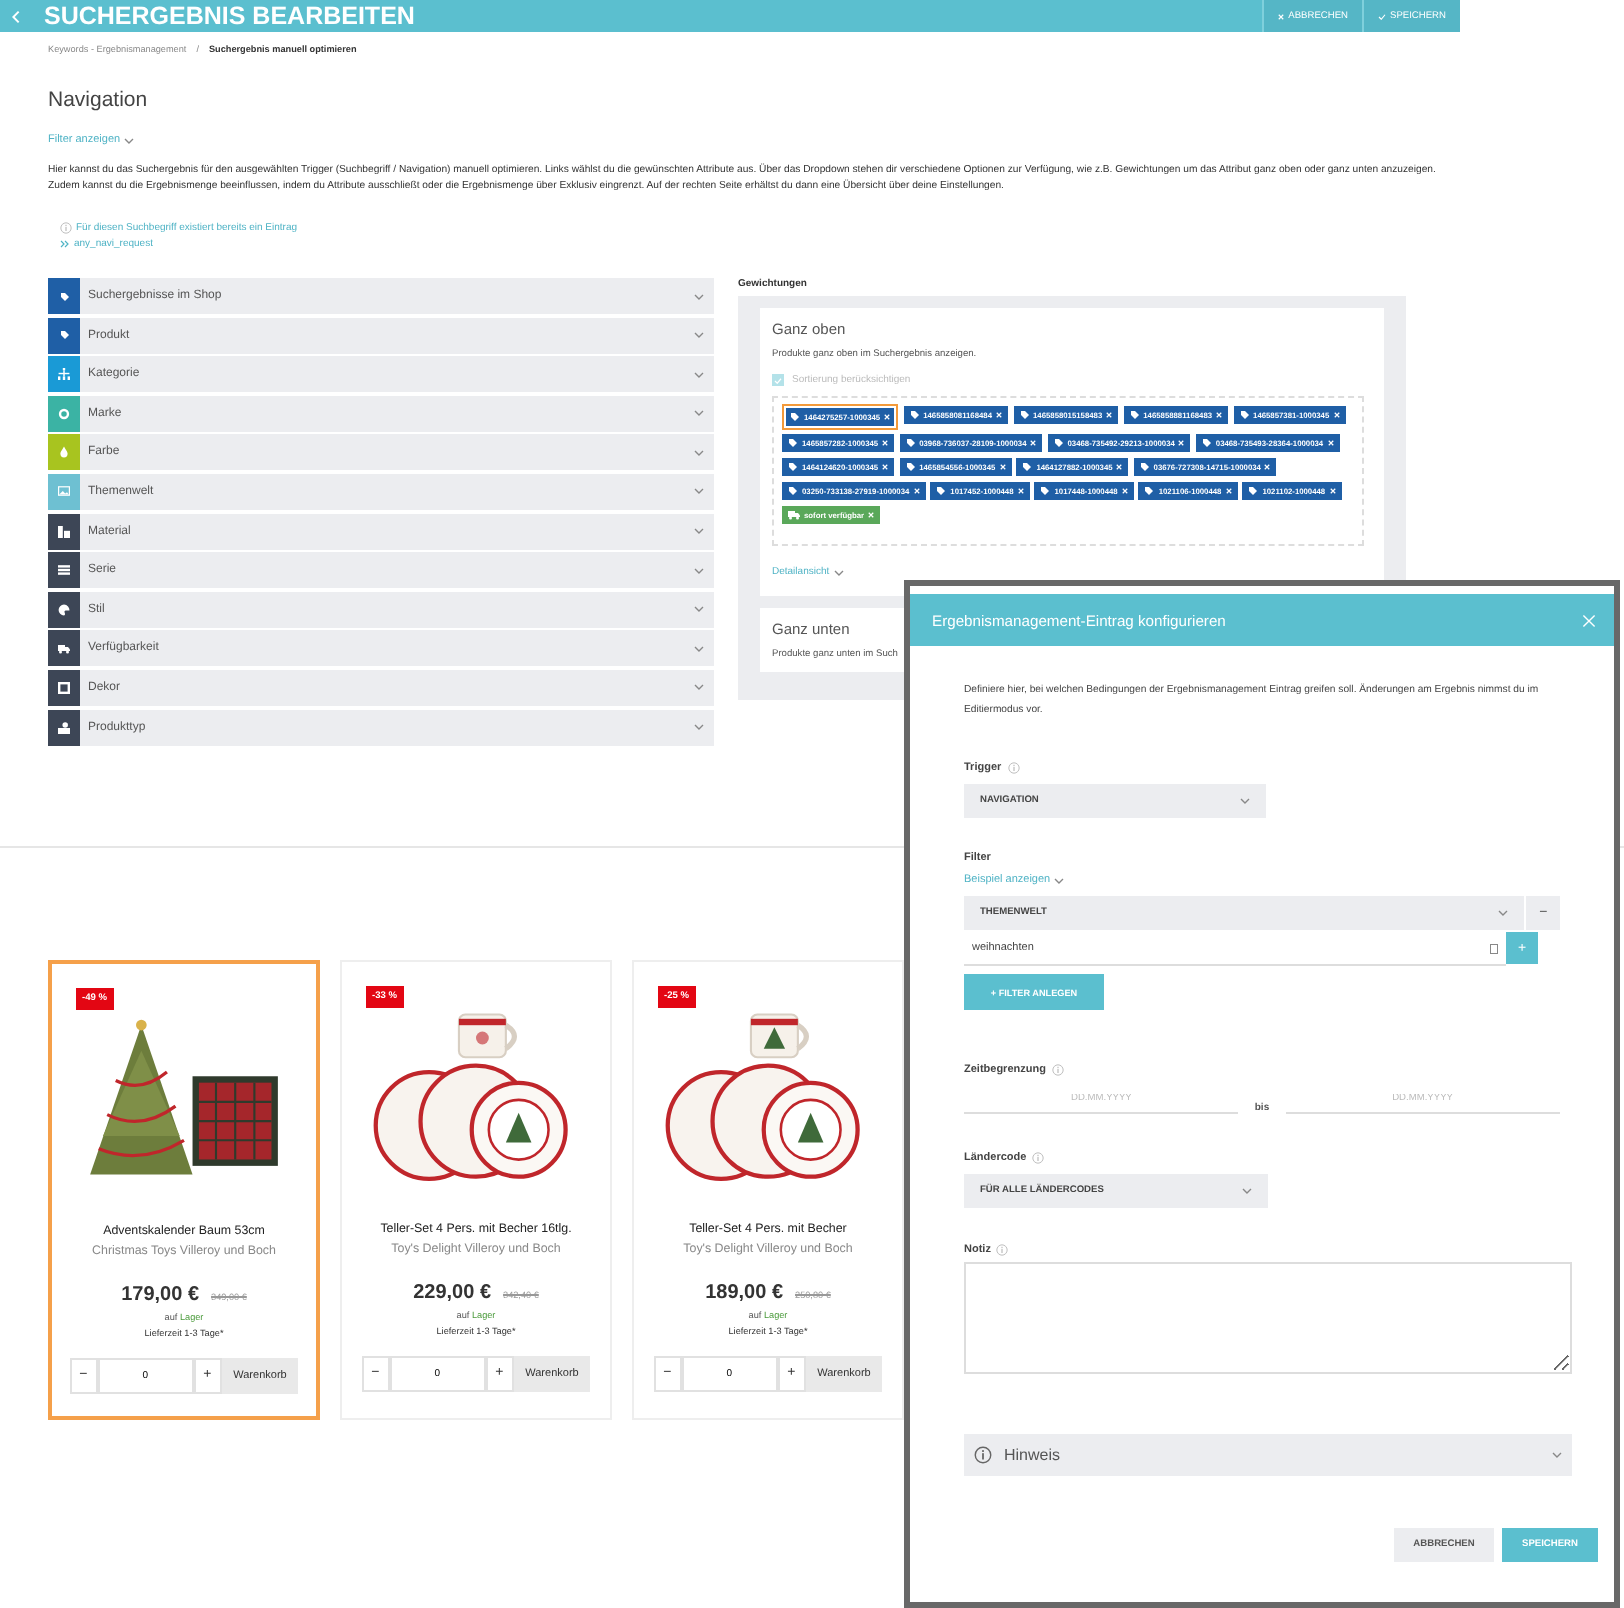  I want to click on check-icon, so click(1382, 16).